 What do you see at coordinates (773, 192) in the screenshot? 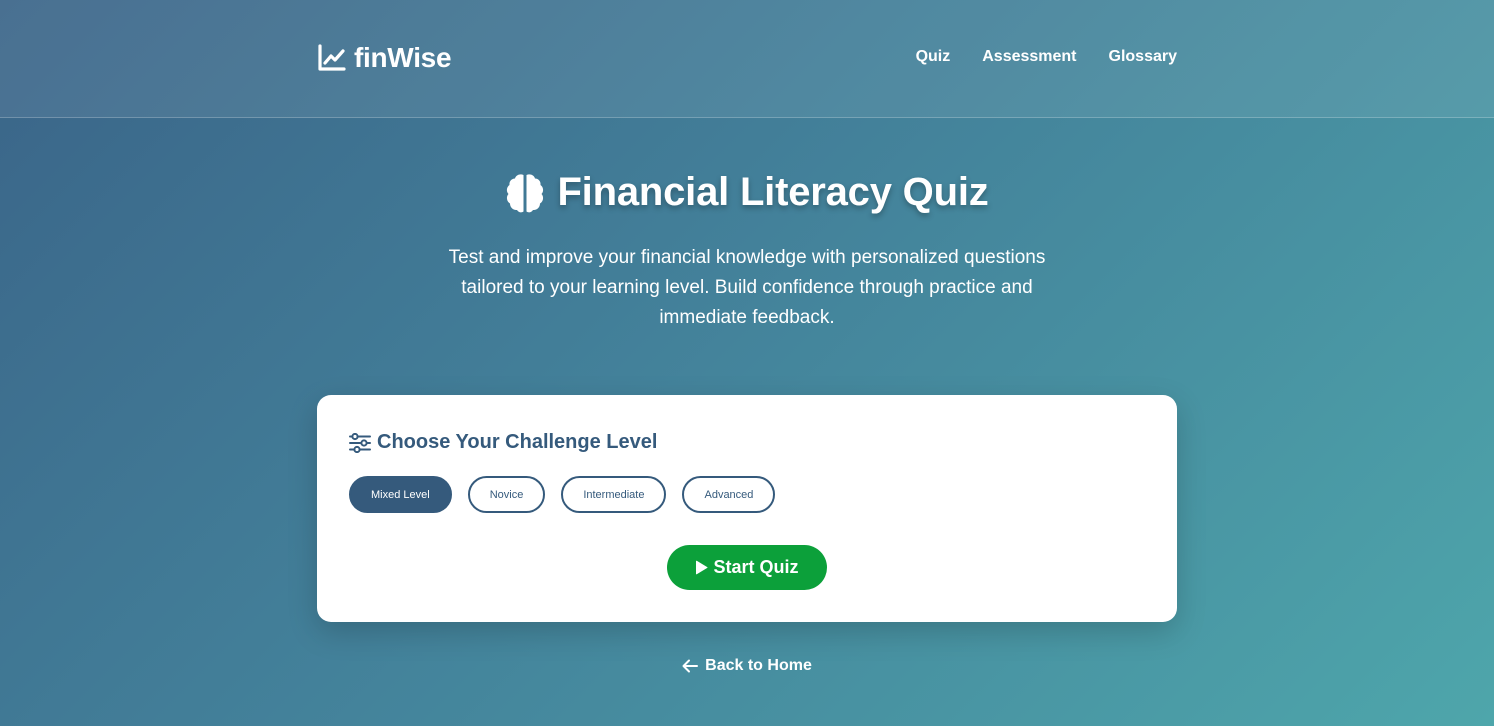
I see `page-title: Financial Literacy Quiz` at bounding box center [773, 192].